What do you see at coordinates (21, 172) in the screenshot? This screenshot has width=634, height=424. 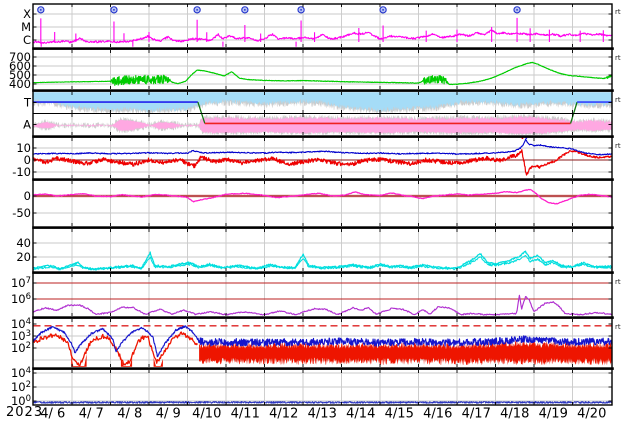 I see `y-tick-label: -10` at bounding box center [21, 172].